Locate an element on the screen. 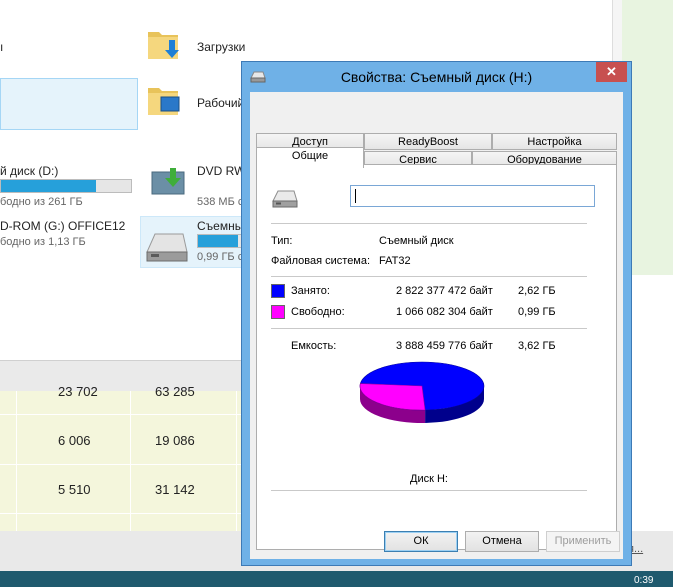 Image resolution: width=673 pixels, height=587 pixels. free-gb: 0,99 ГБ is located at coordinates (537, 312).